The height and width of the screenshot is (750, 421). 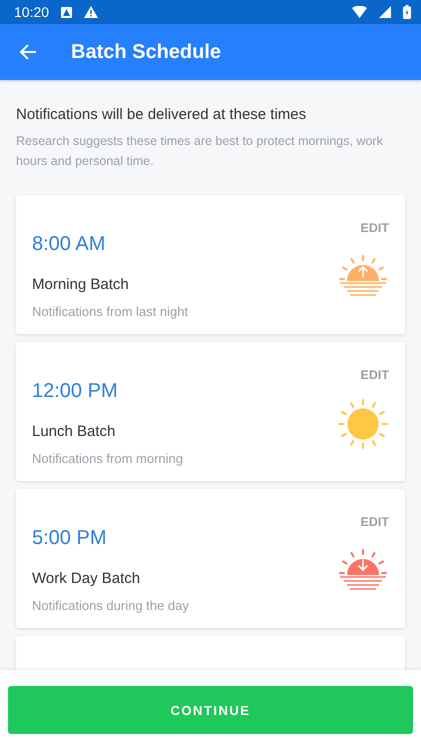 What do you see at coordinates (200, 151) in the screenshot?
I see `section-description: Research suggests these times are best to protect mornings, work hours and personal time.` at bounding box center [200, 151].